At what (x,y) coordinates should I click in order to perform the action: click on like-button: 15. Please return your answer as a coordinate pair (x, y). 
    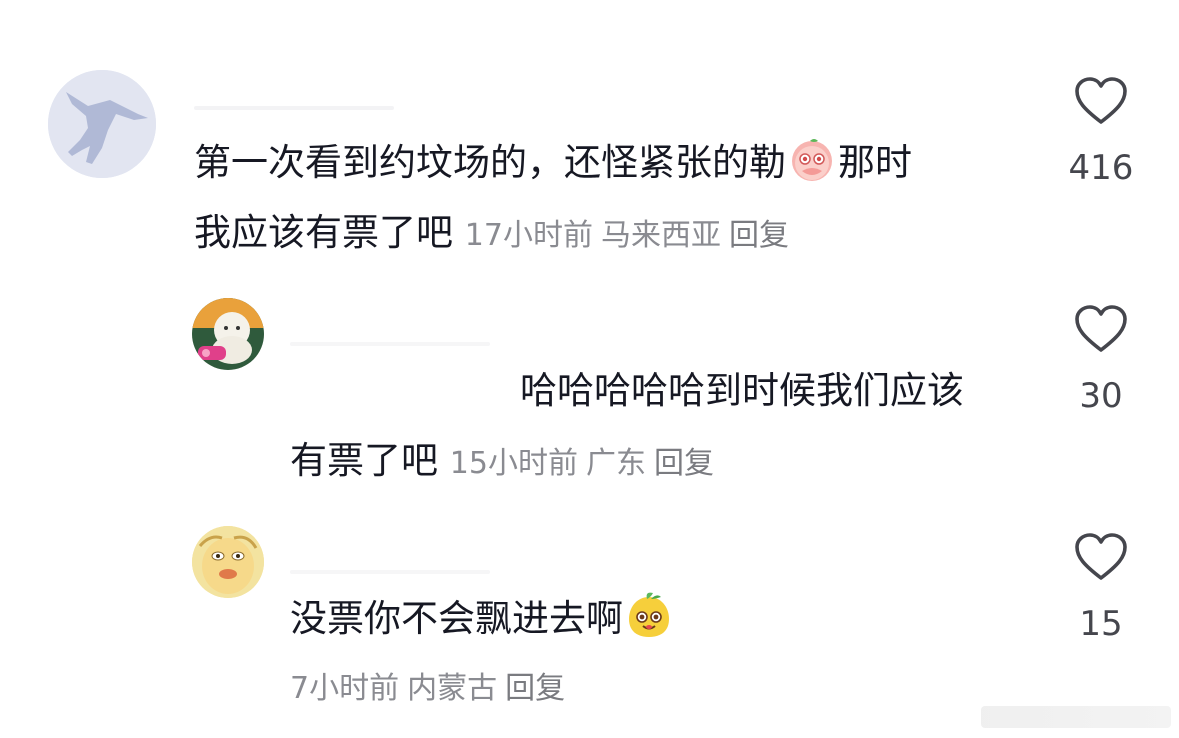
    Looking at the image, I should click on (1101, 588).